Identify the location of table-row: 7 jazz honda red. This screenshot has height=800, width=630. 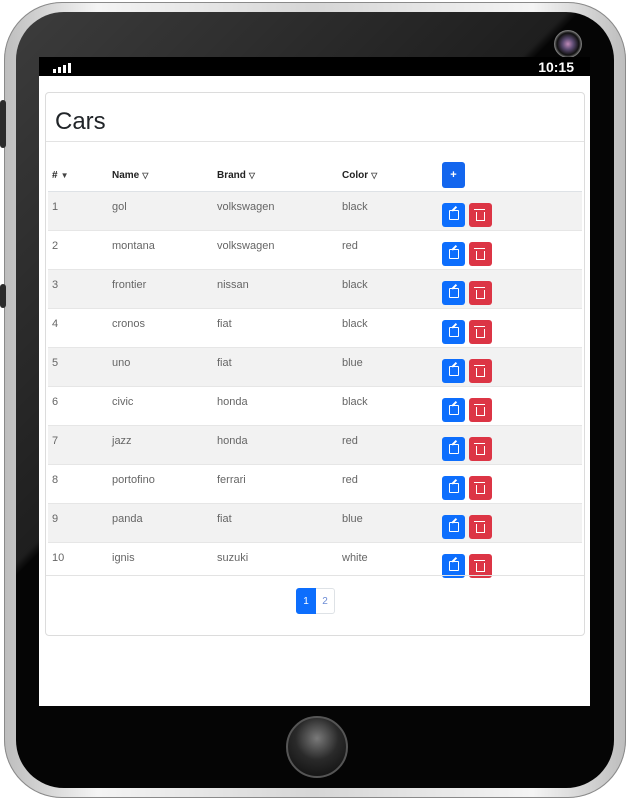
(315, 445).